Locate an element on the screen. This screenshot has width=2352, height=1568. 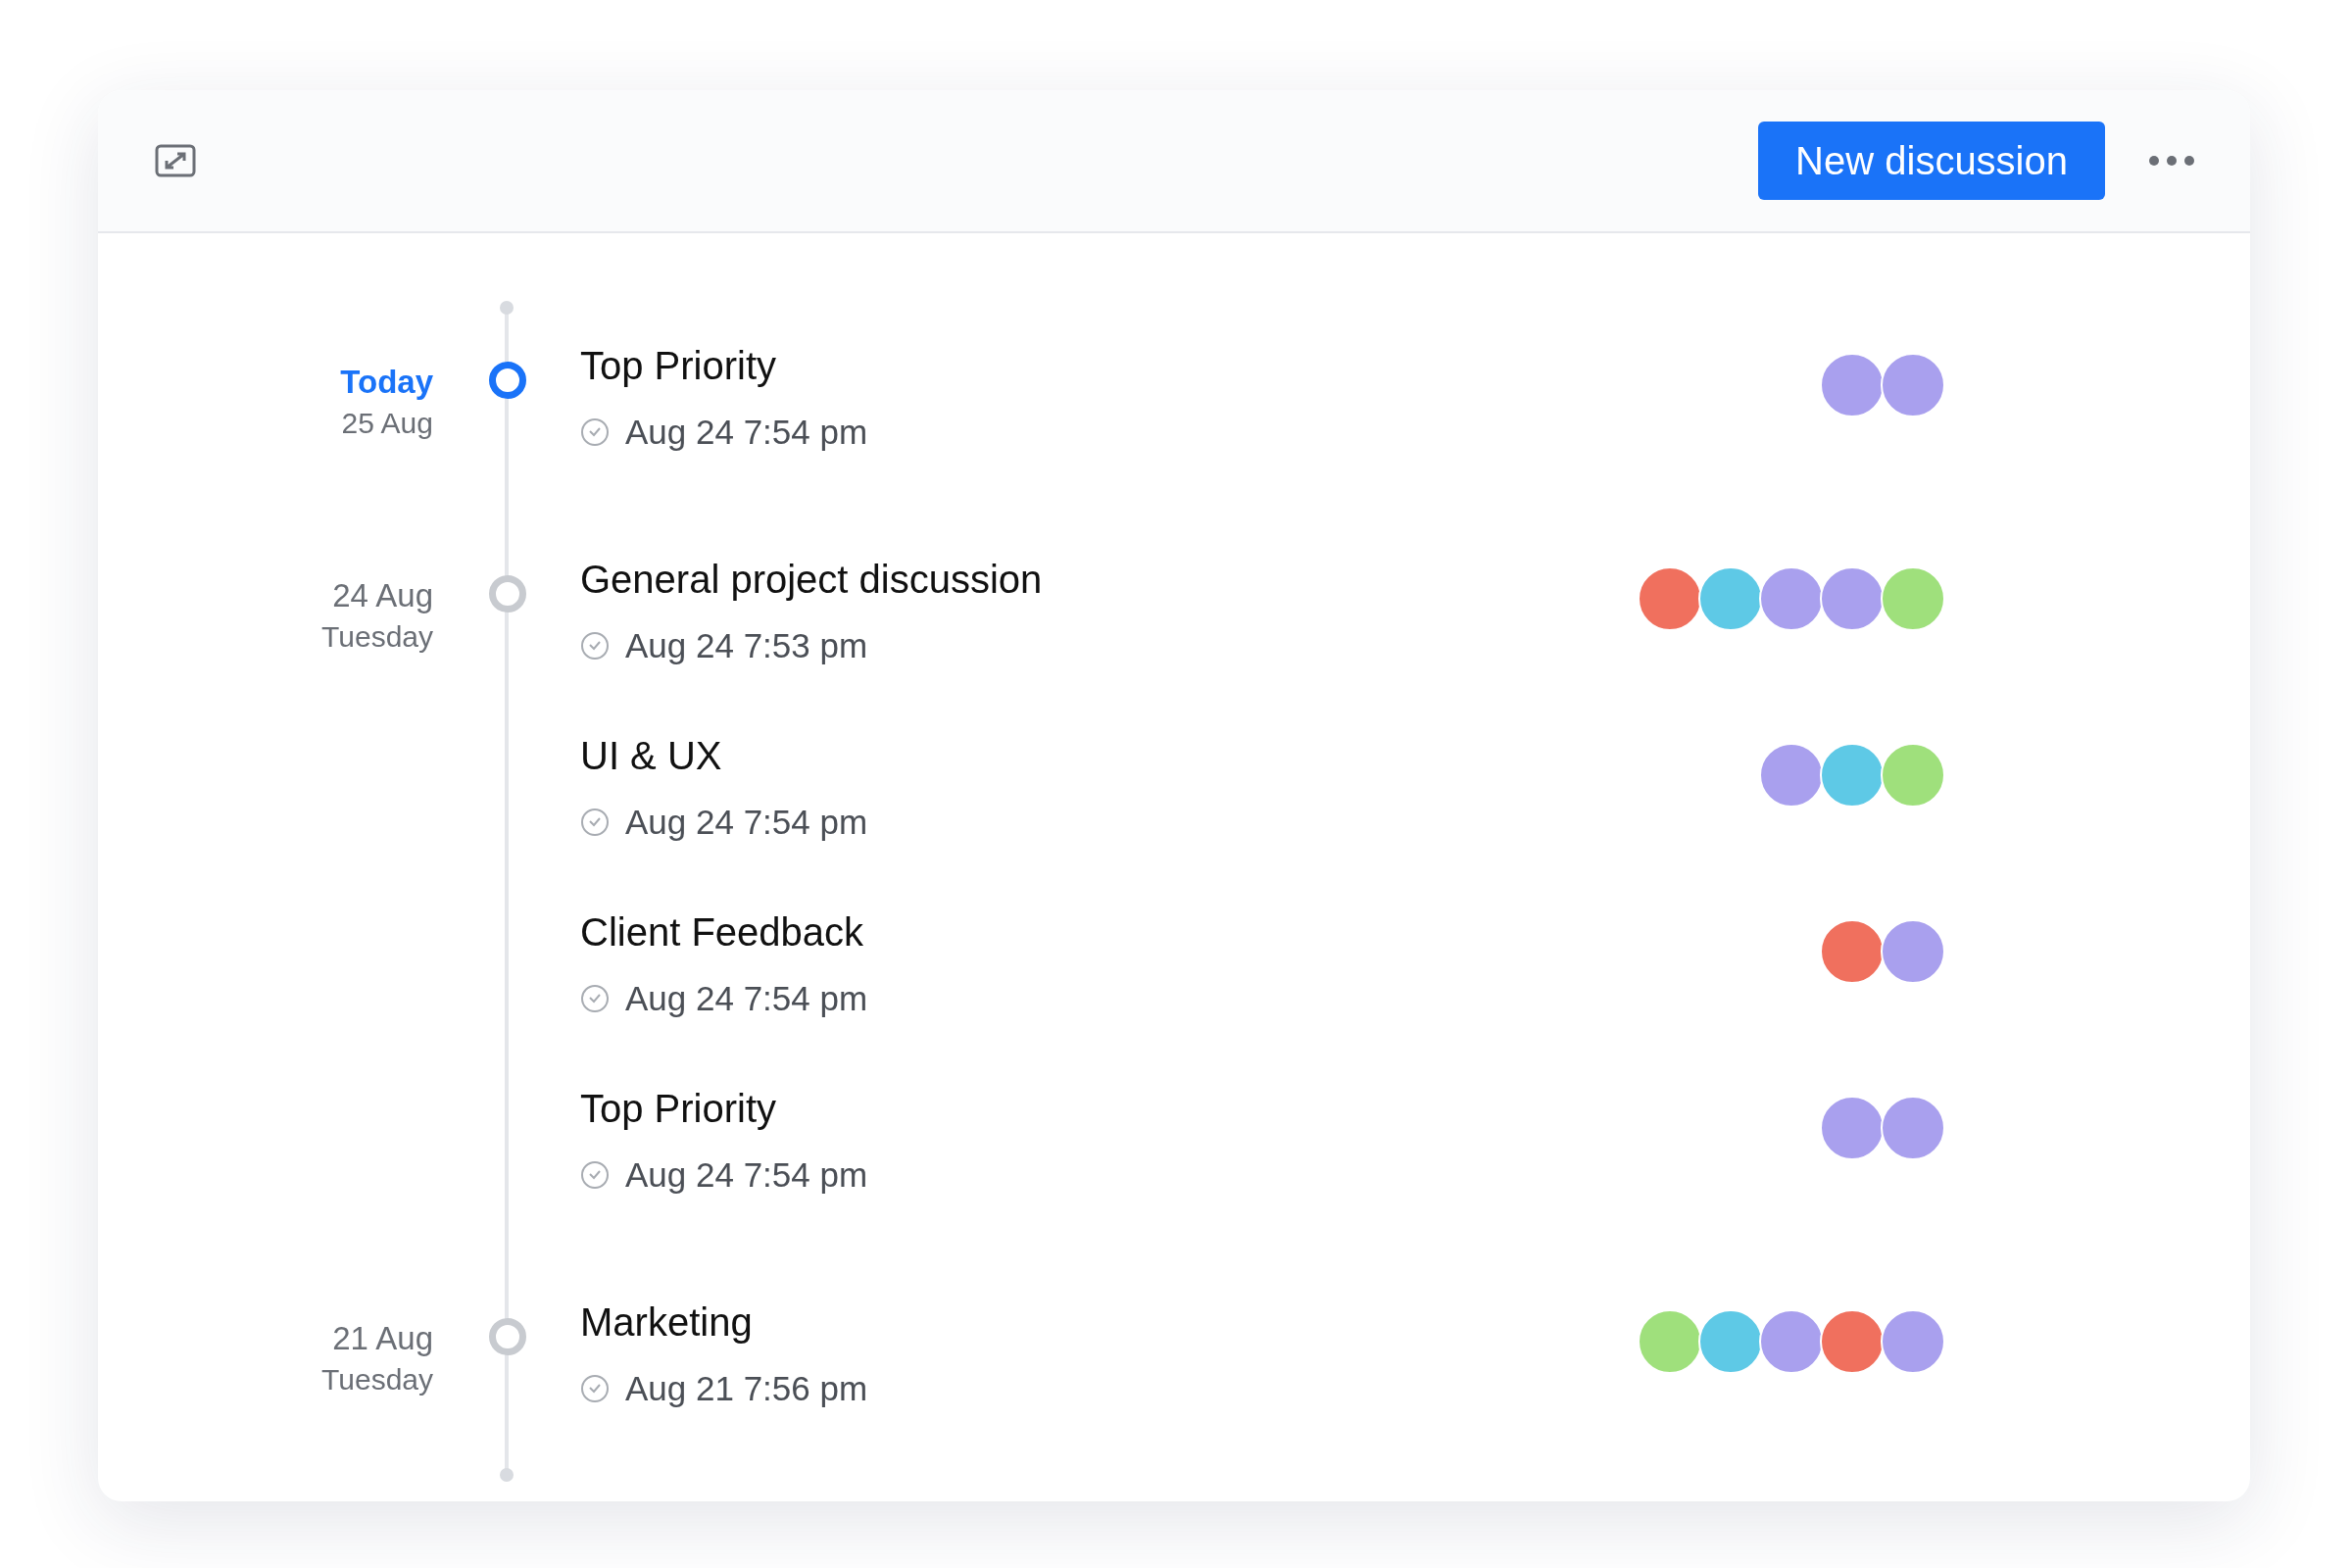
discussion-title: Marketing is located at coordinates (666, 1322).